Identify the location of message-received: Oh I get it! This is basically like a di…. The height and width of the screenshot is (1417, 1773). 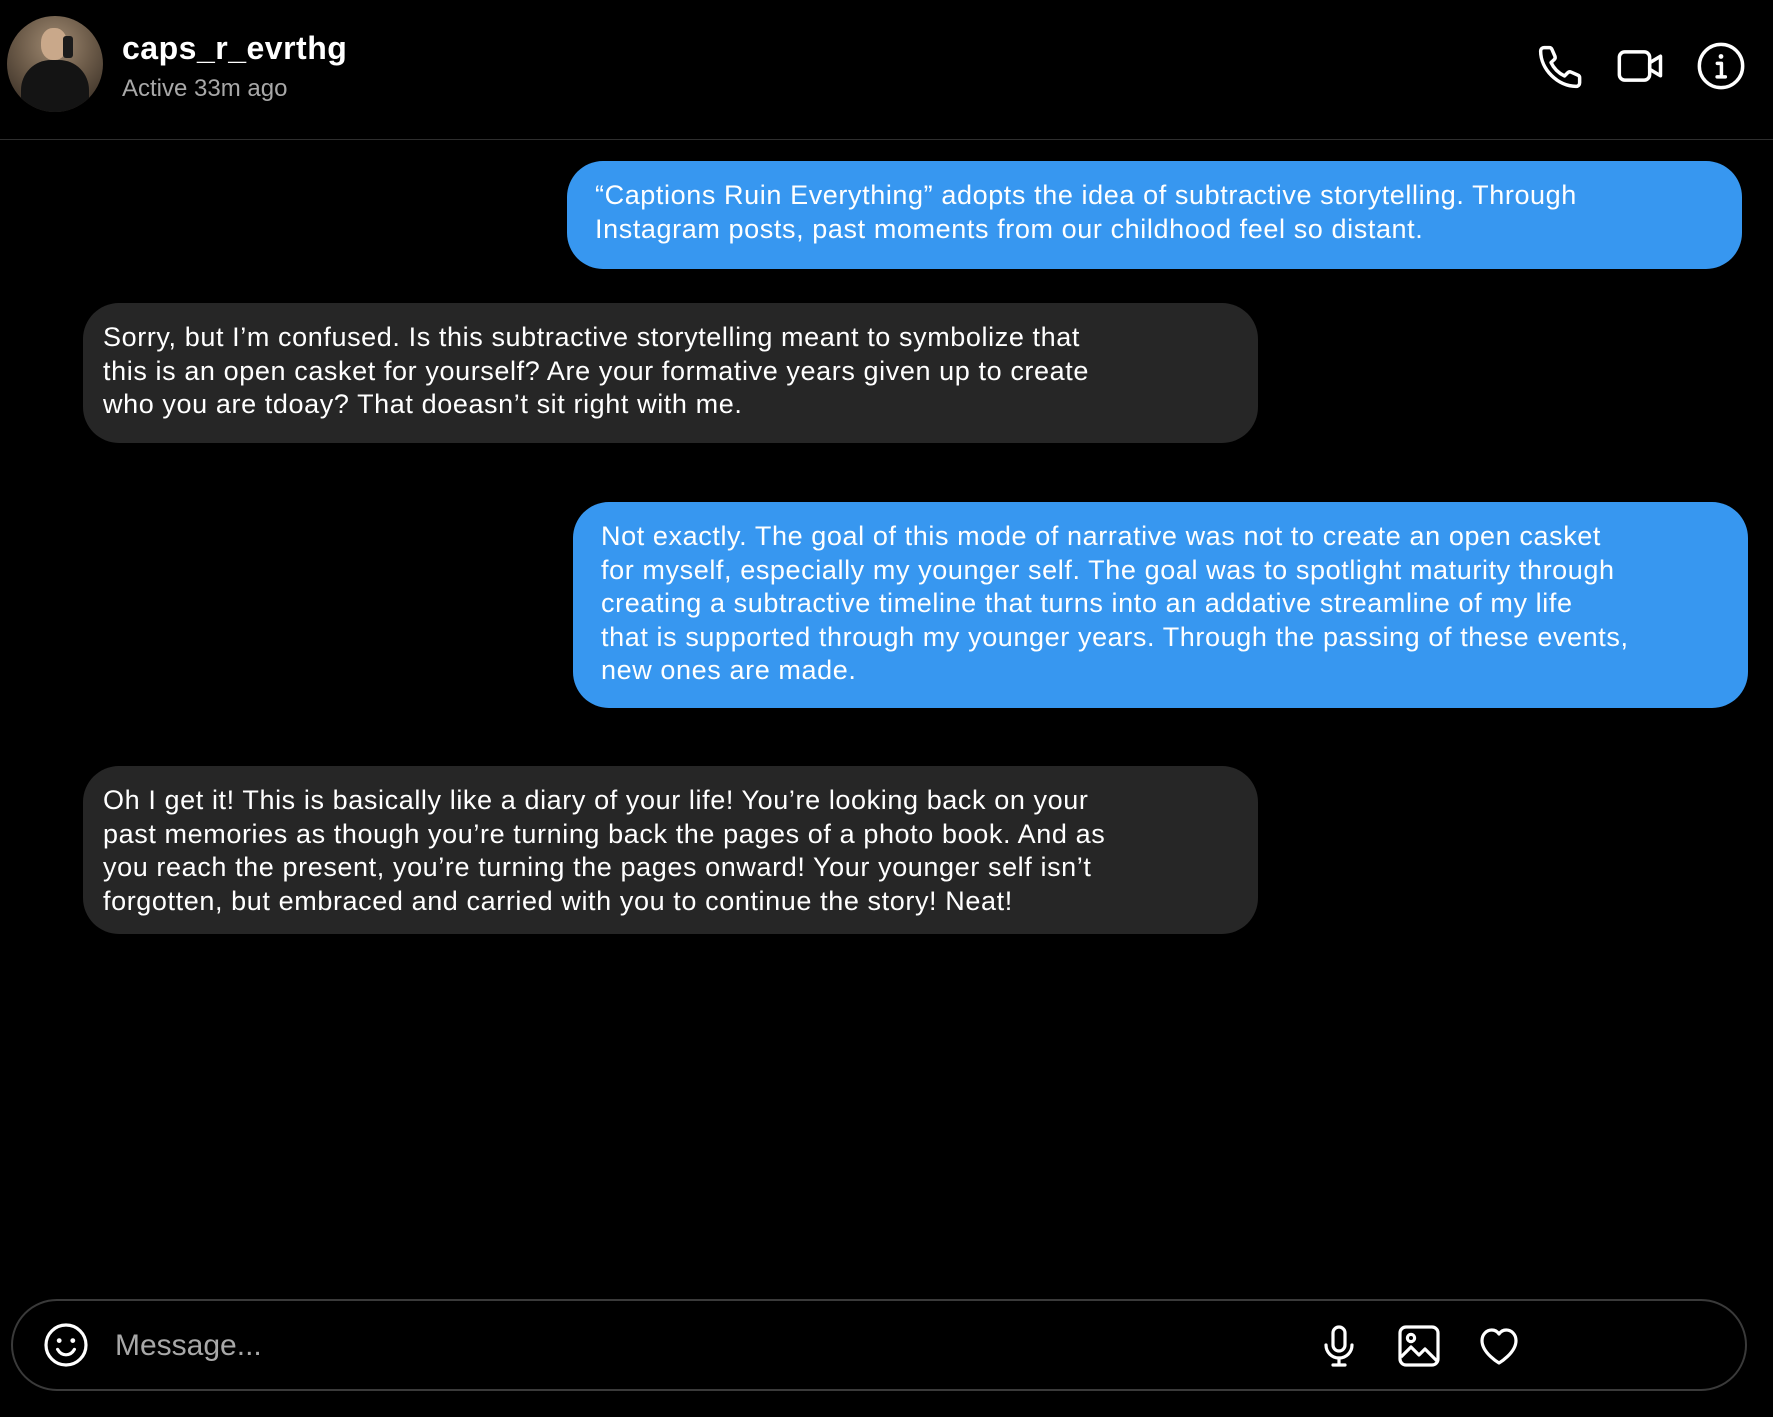
(670, 850).